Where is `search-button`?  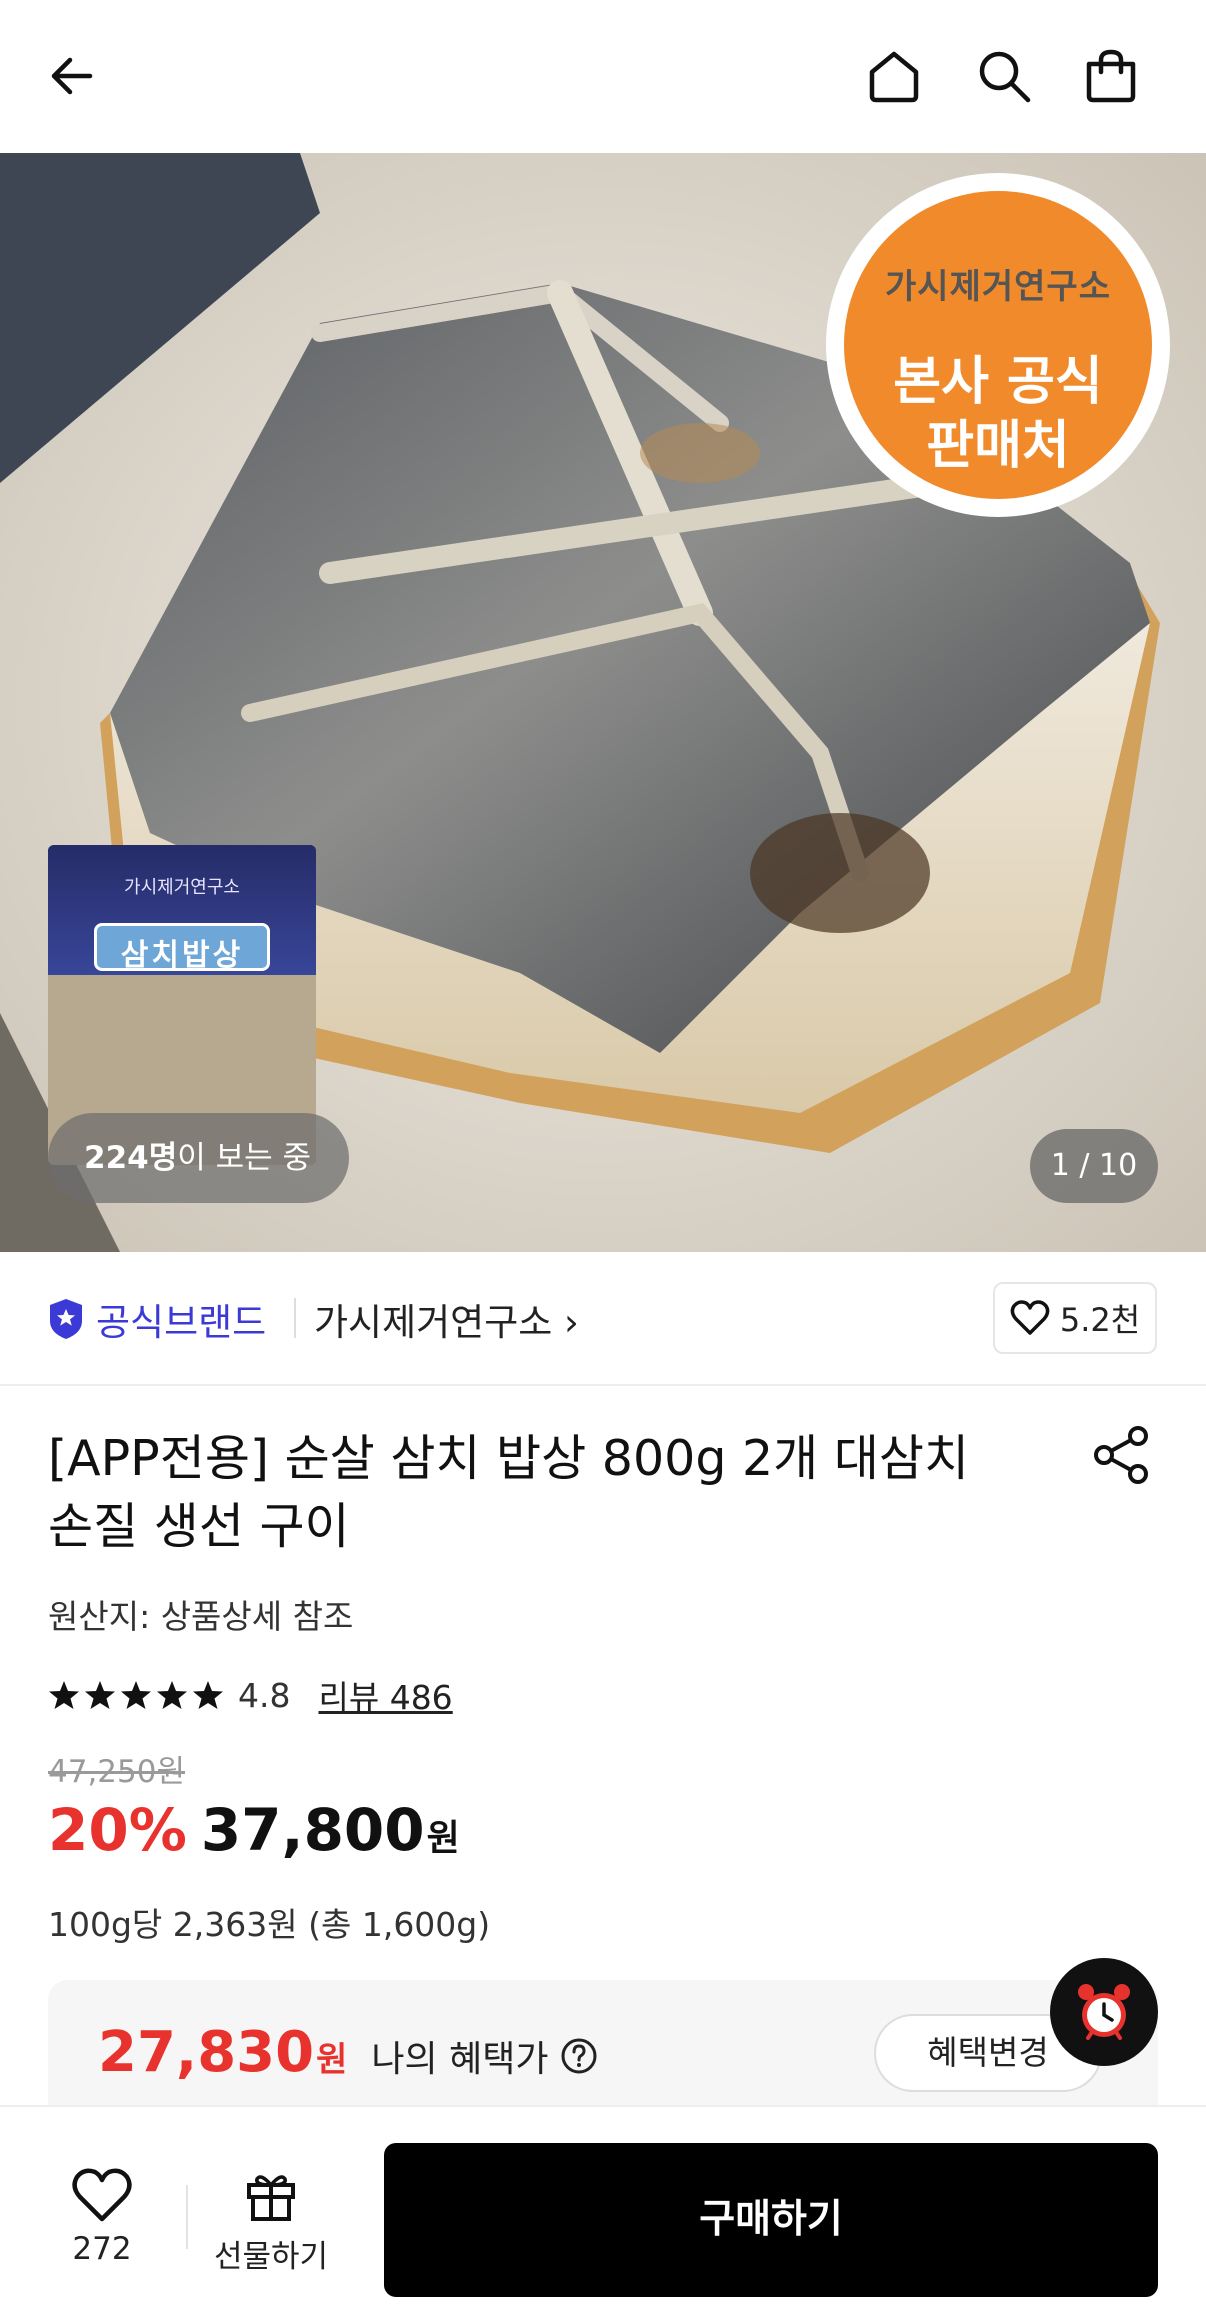
search-button is located at coordinates (1004, 76).